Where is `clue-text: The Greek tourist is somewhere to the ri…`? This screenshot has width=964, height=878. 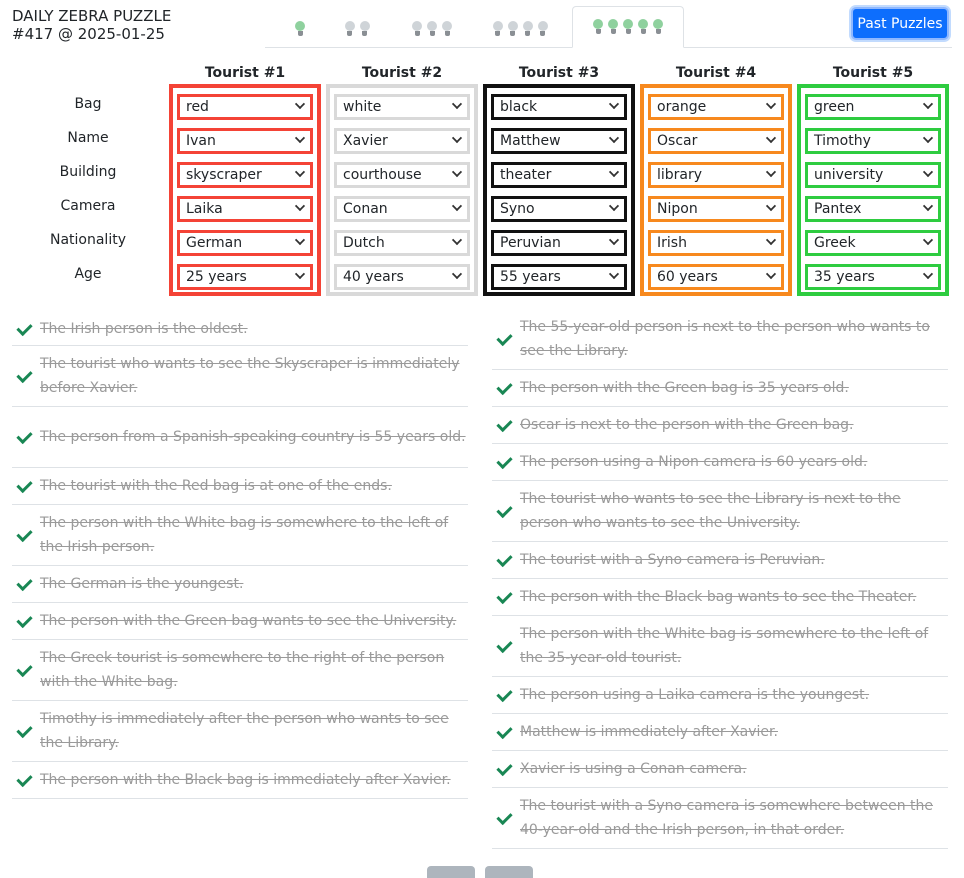 clue-text: The Greek tourist is somewhere to the ri… is located at coordinates (242, 670).